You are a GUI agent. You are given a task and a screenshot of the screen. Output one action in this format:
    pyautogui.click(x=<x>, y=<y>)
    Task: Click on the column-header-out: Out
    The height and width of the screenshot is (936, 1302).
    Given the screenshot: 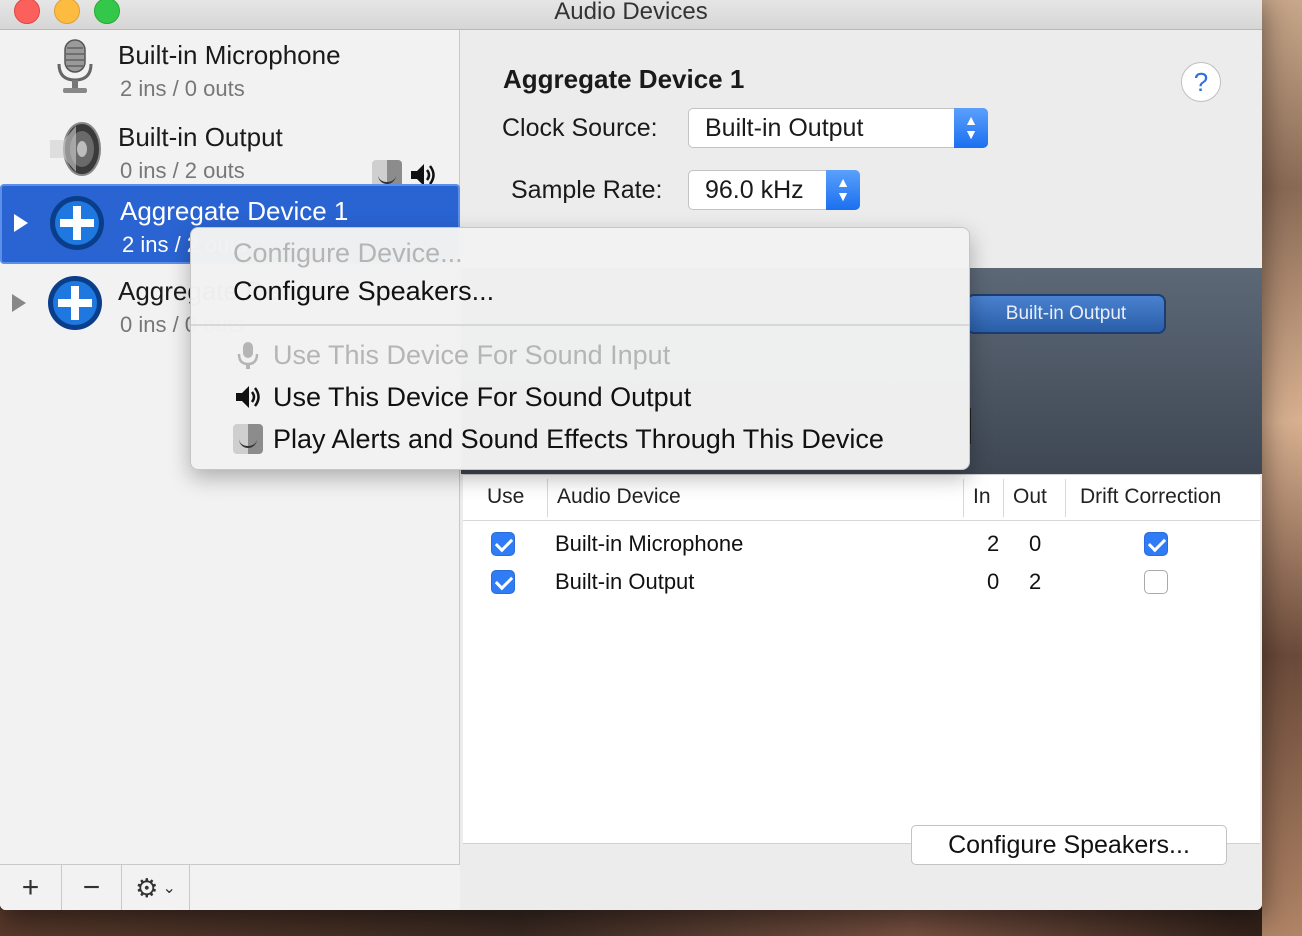 What is the action you would take?
    pyautogui.click(x=1030, y=497)
    